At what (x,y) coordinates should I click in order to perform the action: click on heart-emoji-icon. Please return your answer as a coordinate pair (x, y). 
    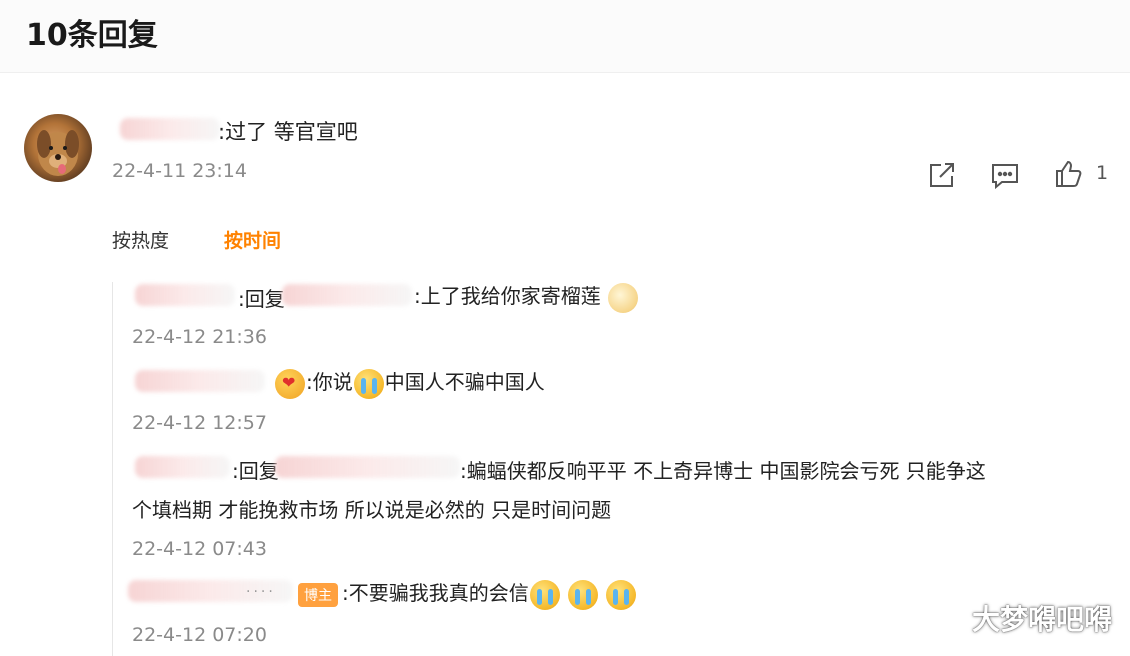
    Looking at the image, I should click on (290, 383).